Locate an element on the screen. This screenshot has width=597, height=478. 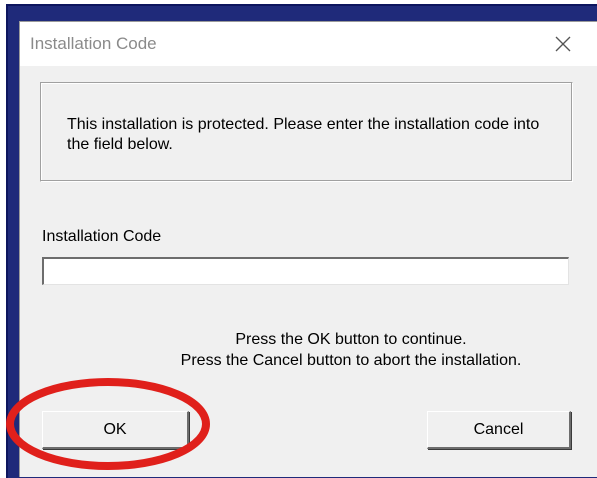
close-button is located at coordinates (563, 44).